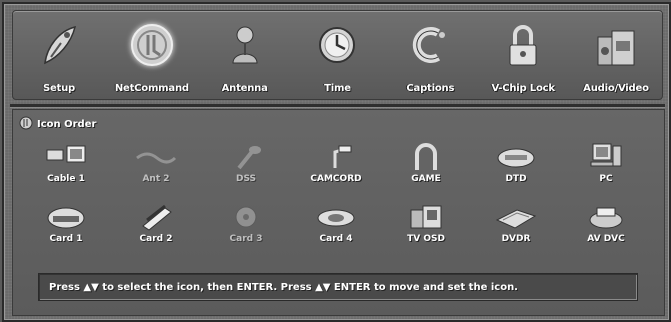 This screenshot has height=322, width=671. I want to click on icon-card-3: Card 3, so click(246, 229).